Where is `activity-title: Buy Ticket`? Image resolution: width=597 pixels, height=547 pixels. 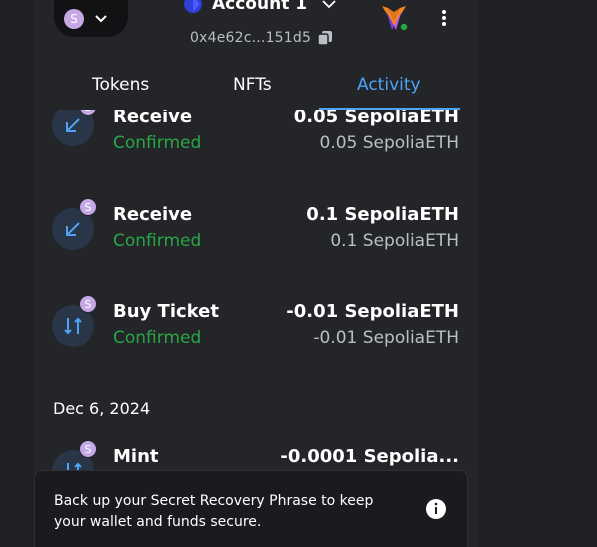 activity-title: Buy Ticket is located at coordinates (166, 311).